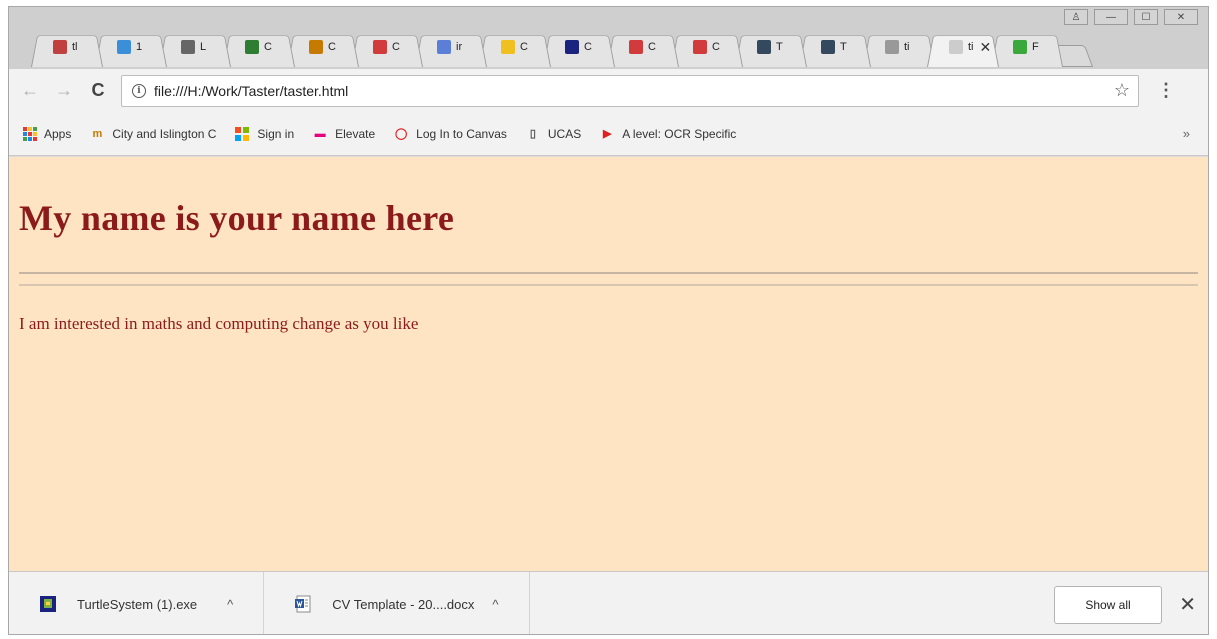  What do you see at coordinates (98, 91) in the screenshot?
I see `reload-button: C` at bounding box center [98, 91].